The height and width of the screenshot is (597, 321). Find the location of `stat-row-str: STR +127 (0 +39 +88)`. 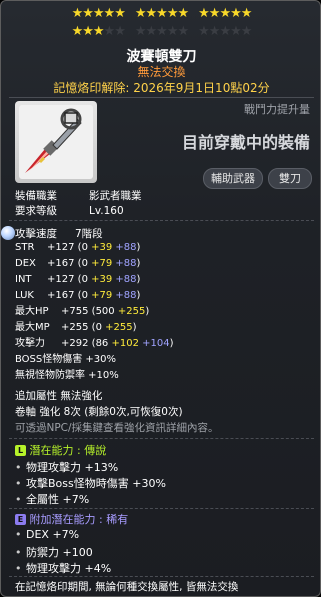

stat-row-str: STR +127 (0 +39 +88) is located at coordinates (78, 247).